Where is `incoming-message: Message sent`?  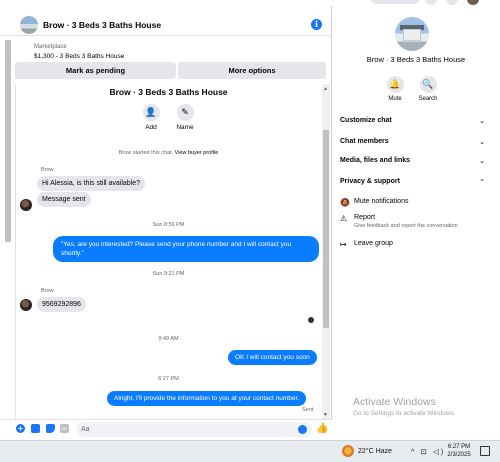
incoming-message: Message sent is located at coordinates (64, 199).